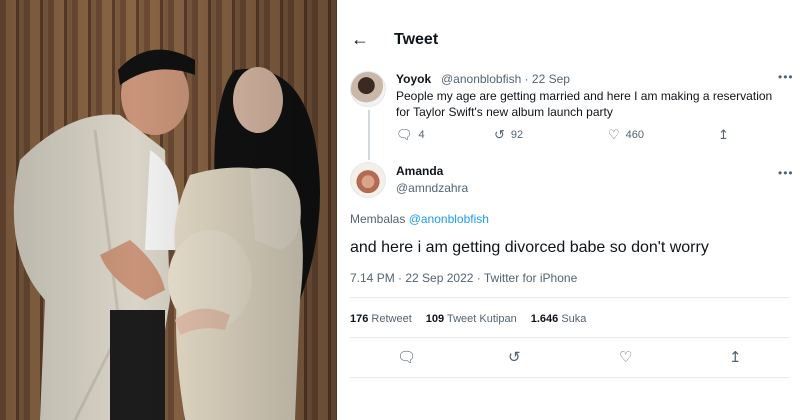  Describe the element at coordinates (413, 79) in the screenshot. I see `author-name: Yoyok` at that location.